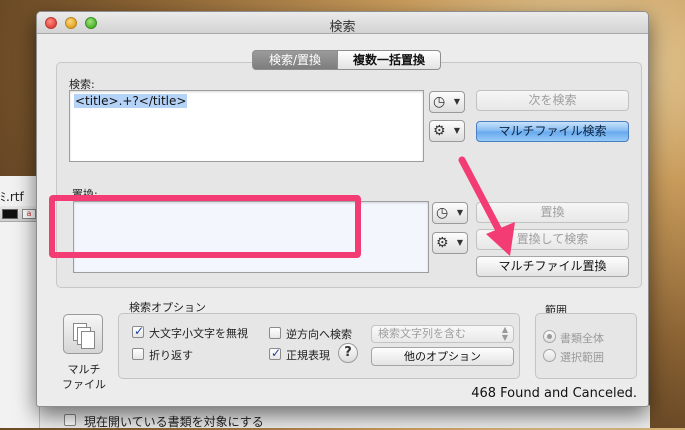 The image size is (685, 430). Describe the element at coordinates (552, 239) in the screenshot. I see `replace-and-find-button: 置換して検索` at that location.